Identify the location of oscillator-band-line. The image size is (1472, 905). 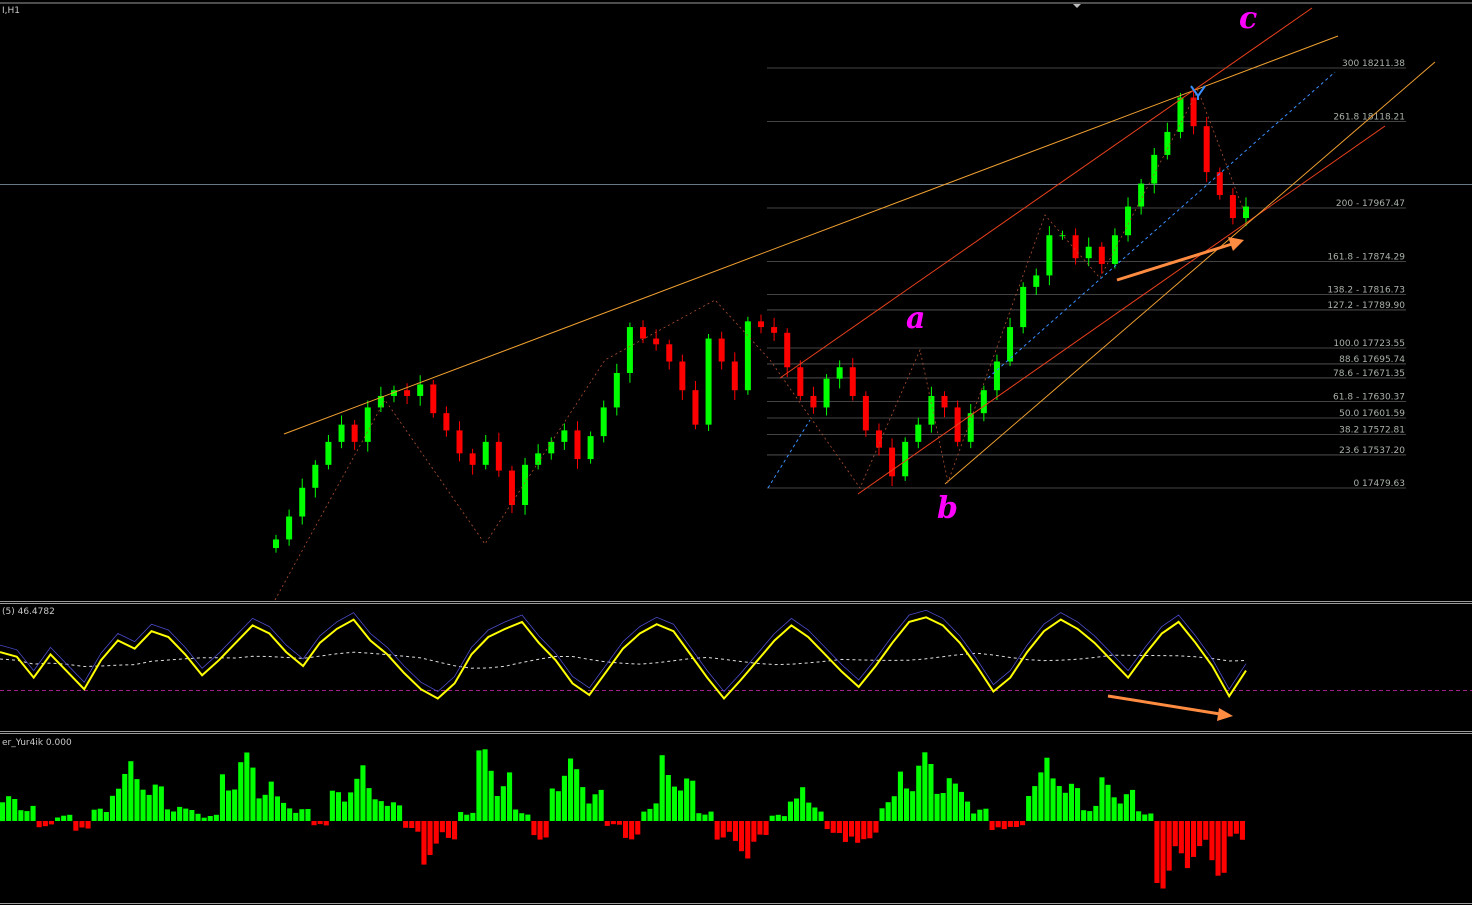
(623, 651).